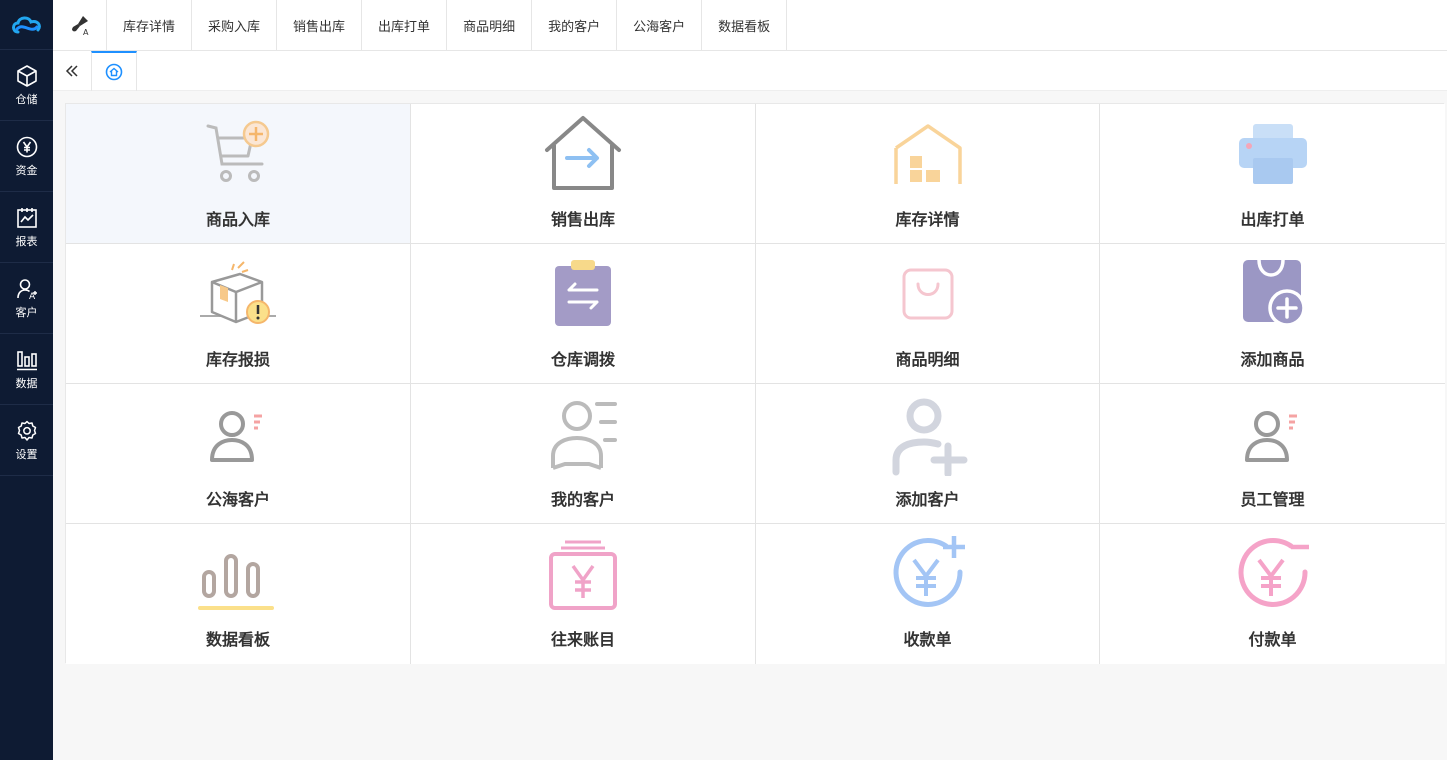 The width and height of the screenshot is (1447, 760). Describe the element at coordinates (237, 219) in the screenshot. I see `tile-label: 商品入库` at that location.